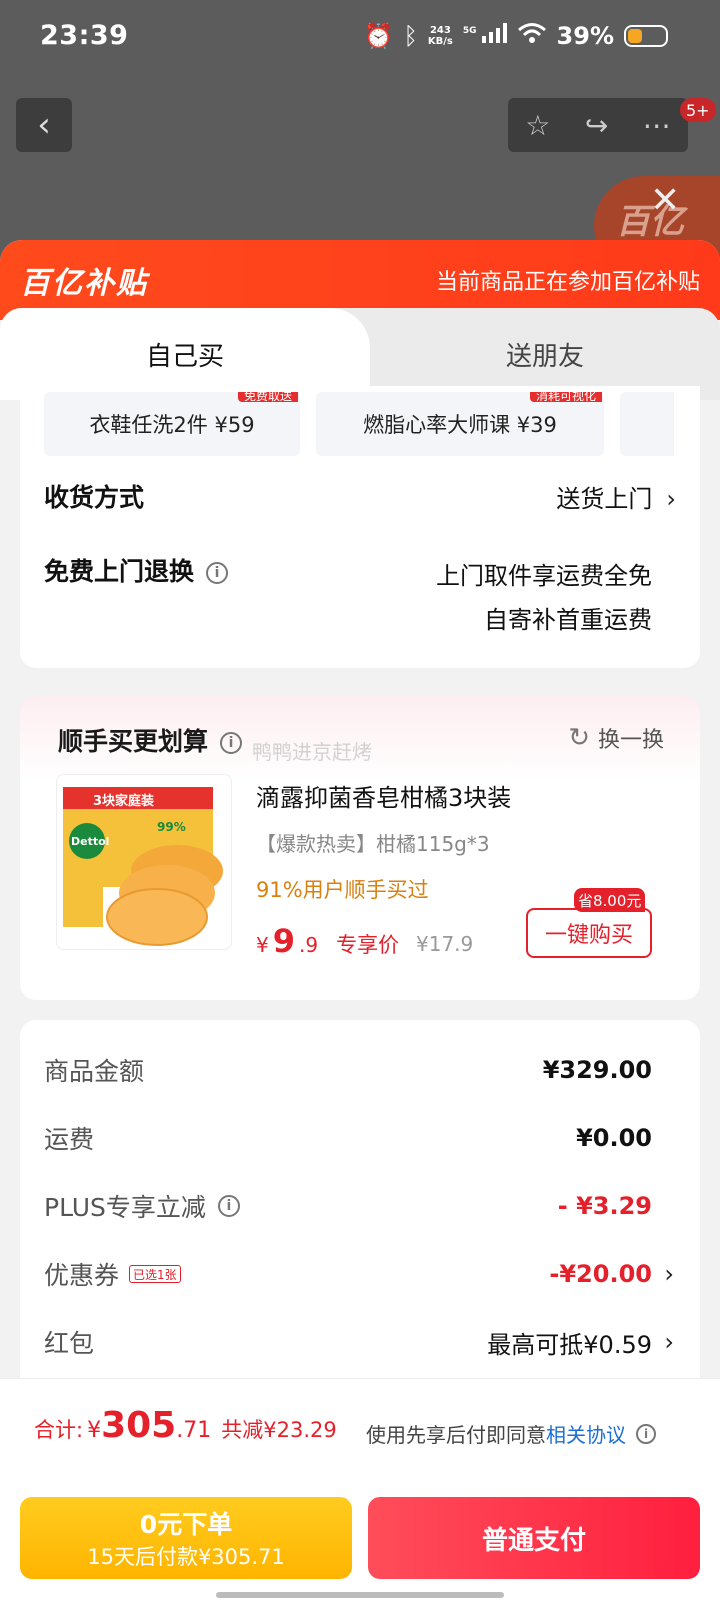 The width and height of the screenshot is (720, 1600). Describe the element at coordinates (614, 1138) in the screenshot. I see `shipping-fee: ¥0.00` at that location.